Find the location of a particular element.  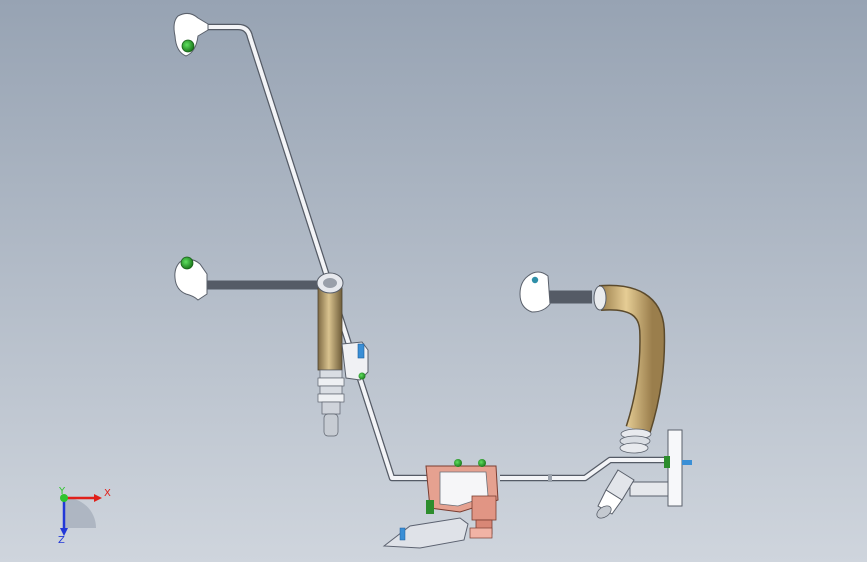

mount-tab-top is located at coordinates (191, 34).